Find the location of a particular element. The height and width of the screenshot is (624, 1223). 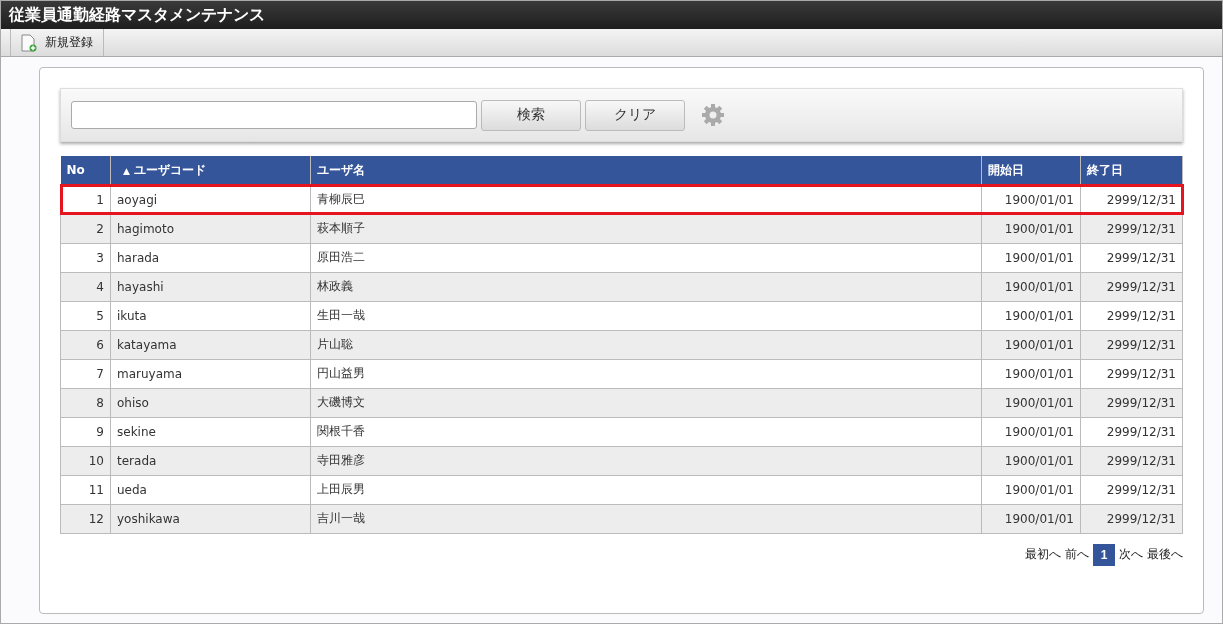

table-row: 3 harada 原田浩二 1900/01/01 2999/12/31 is located at coordinates (621, 257).